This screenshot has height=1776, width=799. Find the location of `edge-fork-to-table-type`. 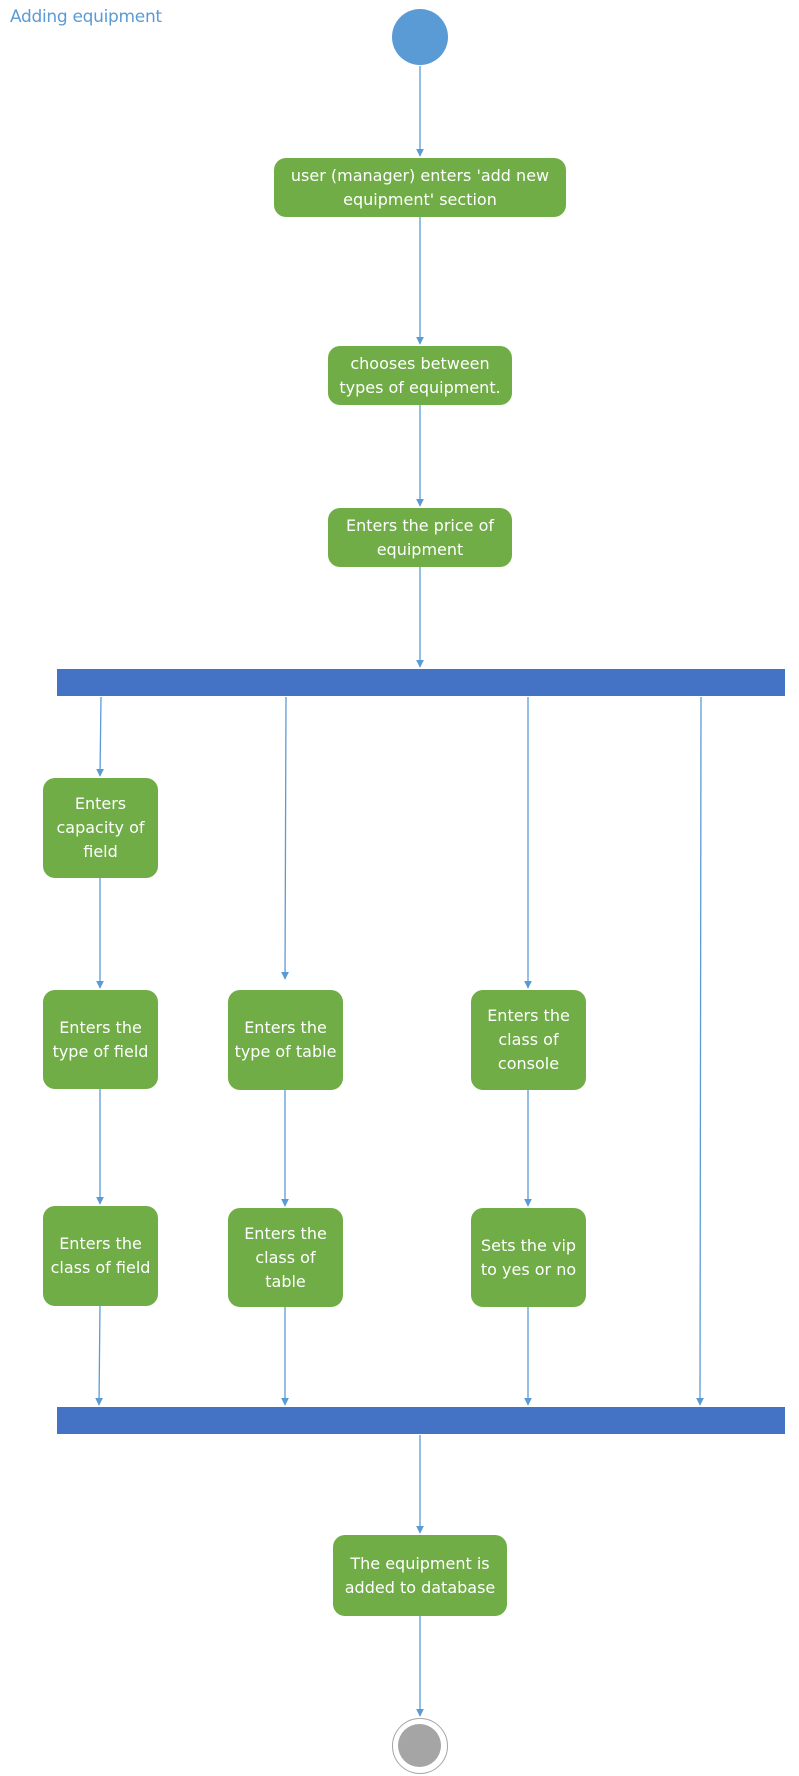

edge-fork-to-table-type is located at coordinates (285, 838).